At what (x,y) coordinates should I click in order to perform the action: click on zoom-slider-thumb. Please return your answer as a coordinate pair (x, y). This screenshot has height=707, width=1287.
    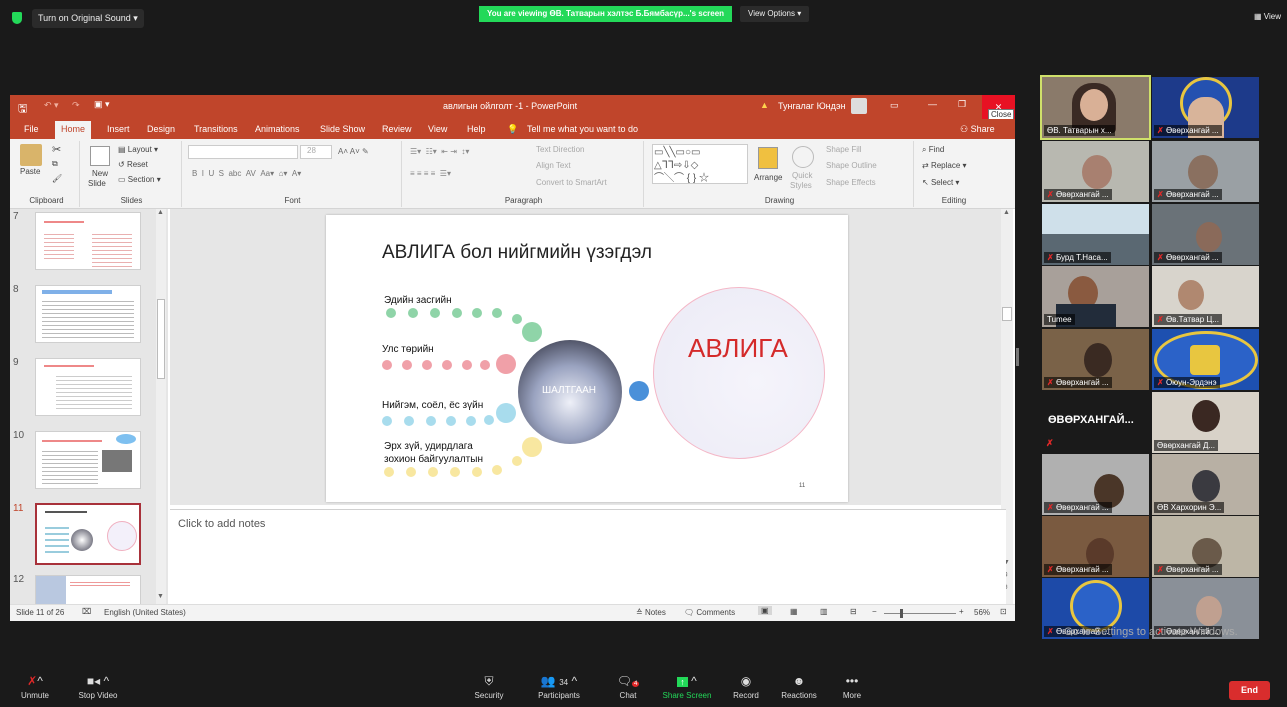
    Looking at the image, I should click on (901, 613).